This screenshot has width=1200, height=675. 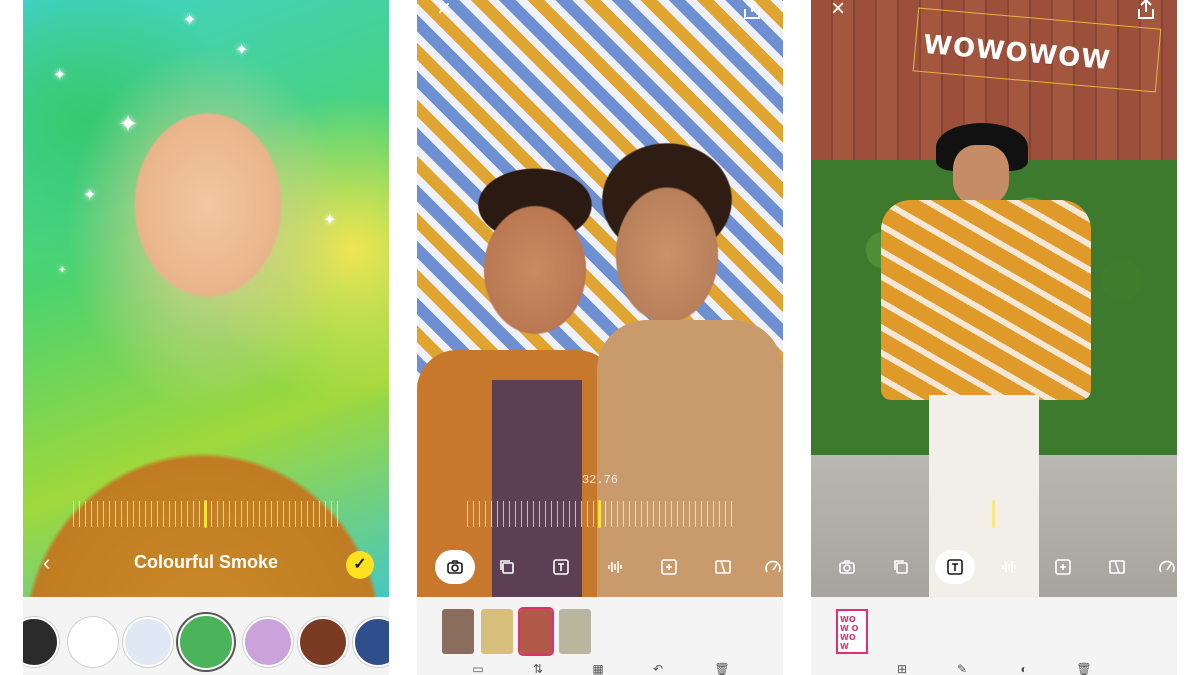 What do you see at coordinates (981, 175) in the screenshot?
I see `person-face` at bounding box center [981, 175].